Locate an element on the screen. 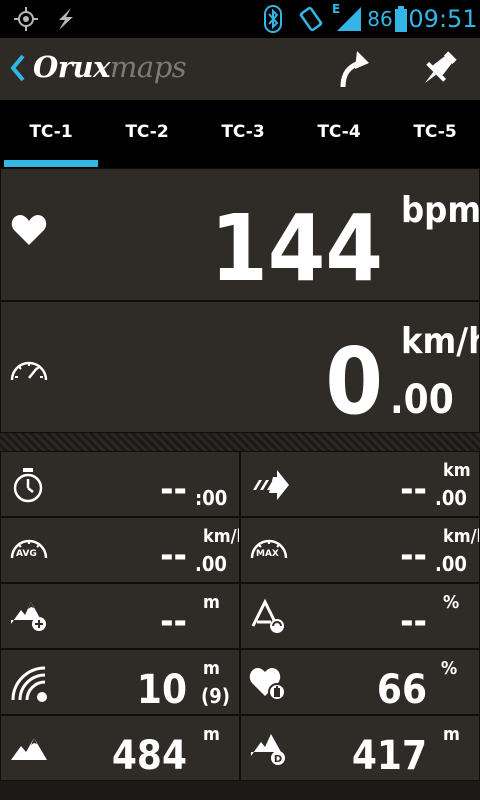 Image resolution: width=480 pixels, height=800 pixels. avg-speedometer-icon: AVG is located at coordinates (29, 552).